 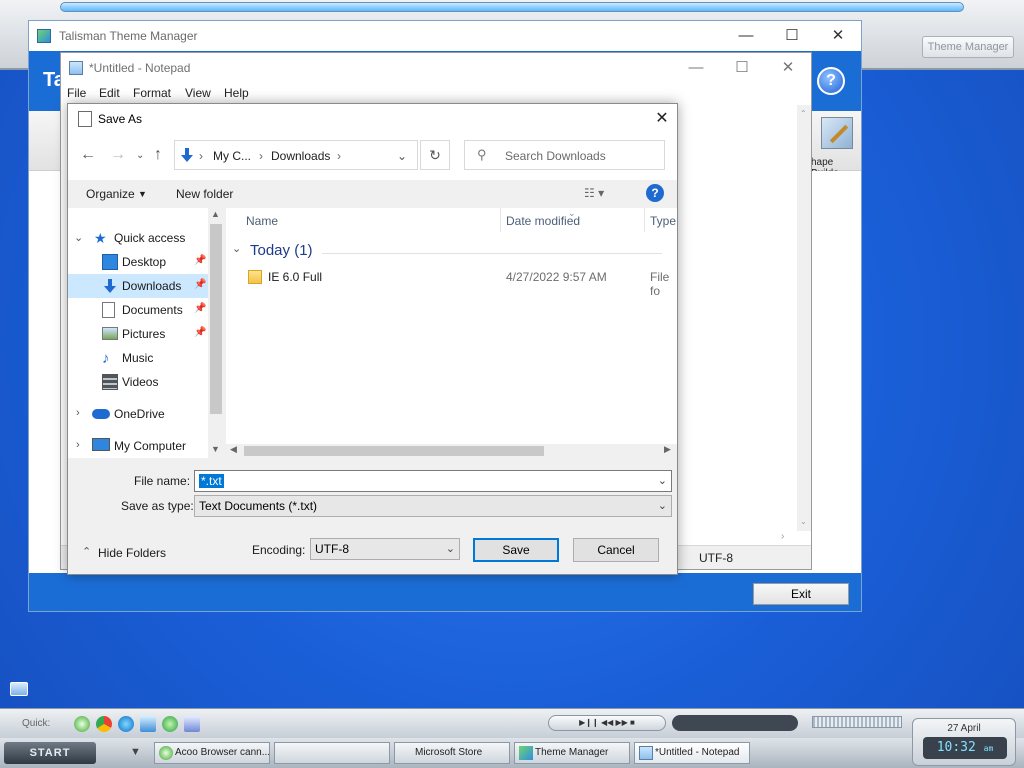 I want to click on computer-shortcut-icon, so click(x=148, y=724).